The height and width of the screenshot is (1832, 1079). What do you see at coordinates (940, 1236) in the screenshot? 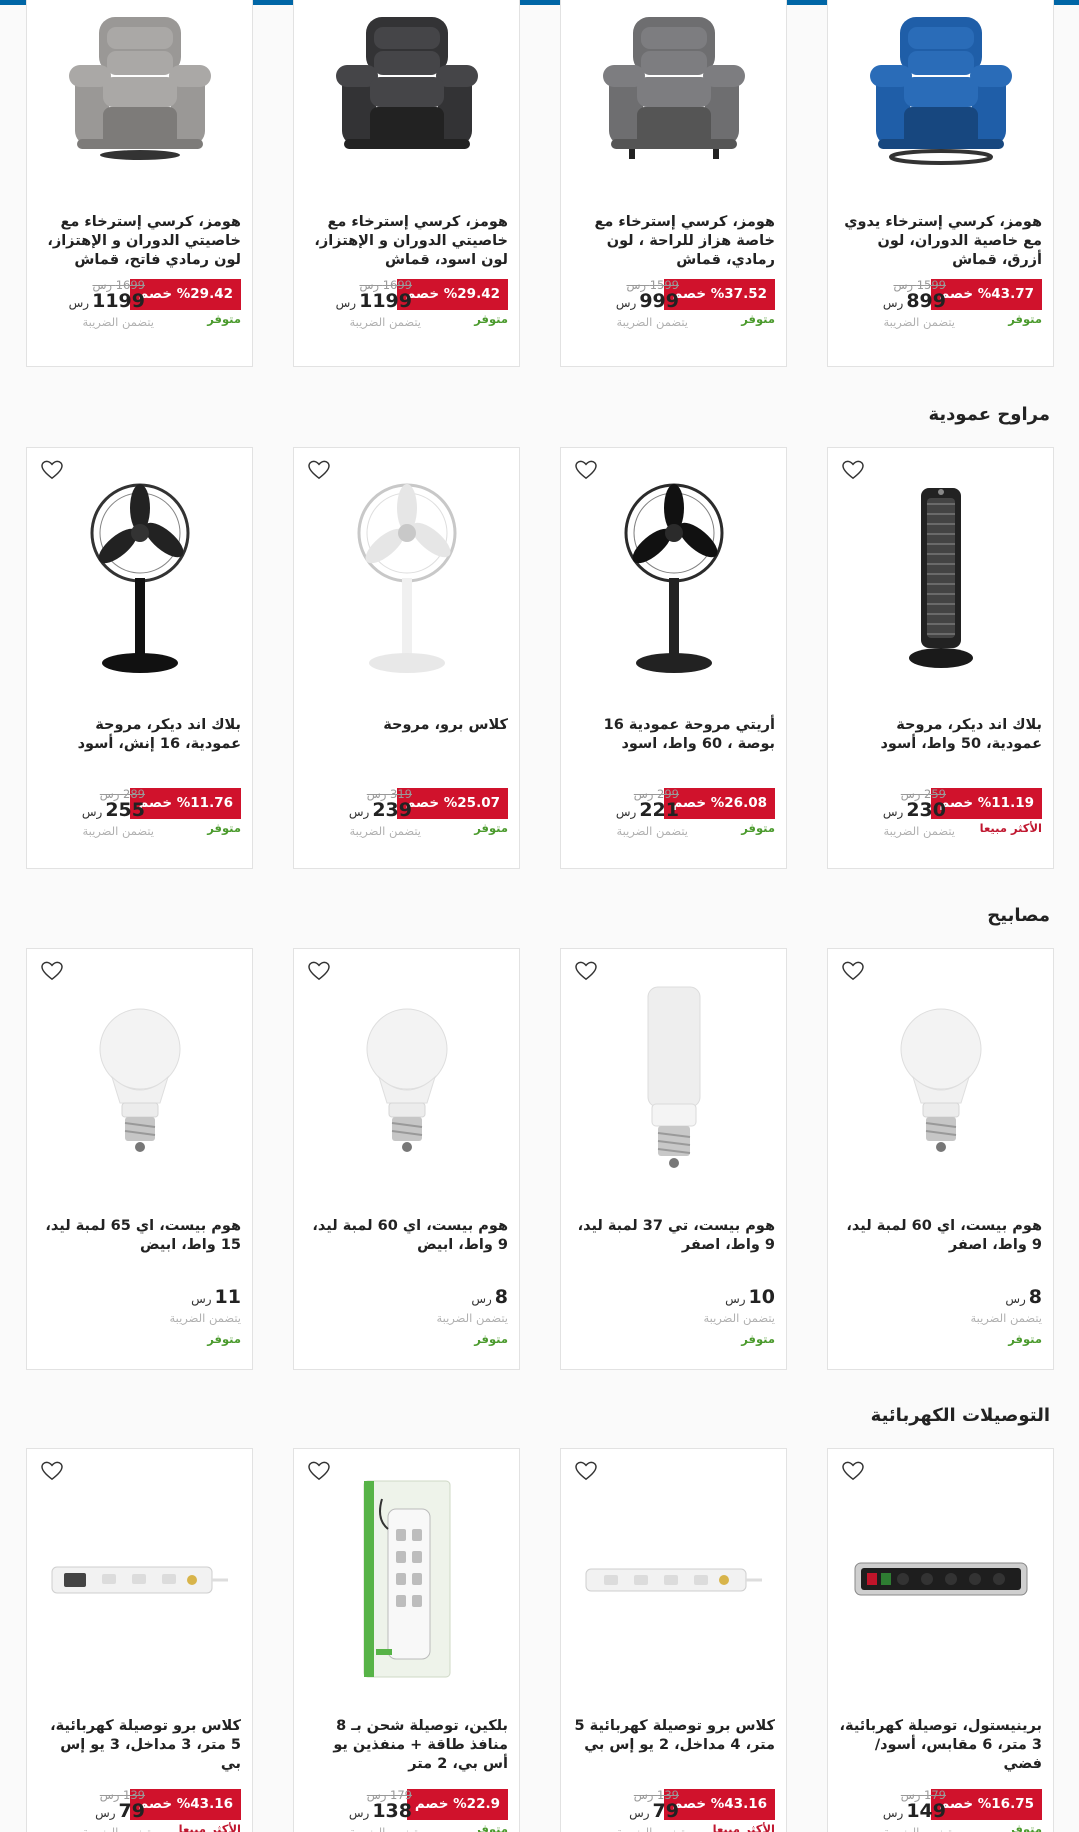
I see `product-name: هوم بيست، اي 60 لمبة ليد، 9 واط، اصفر` at bounding box center [940, 1236].